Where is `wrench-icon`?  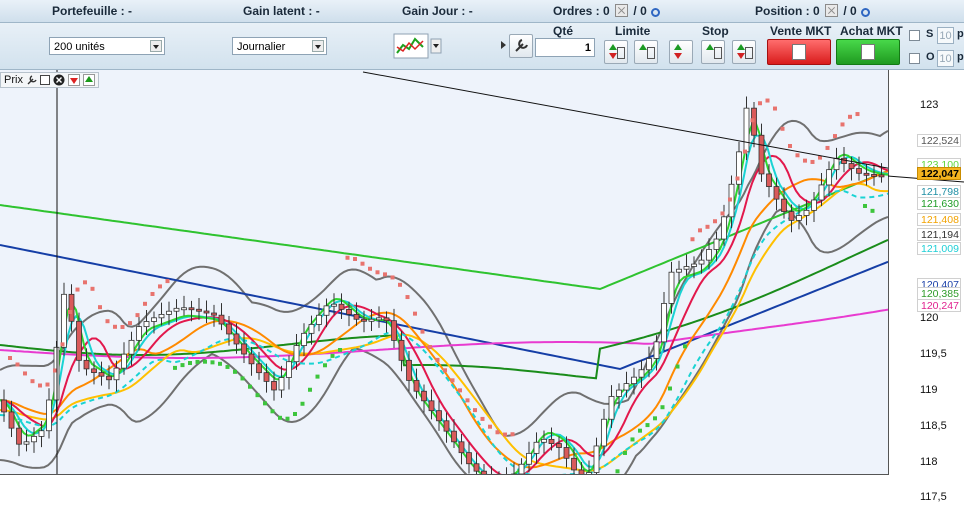 wrench-icon is located at coordinates (31, 80).